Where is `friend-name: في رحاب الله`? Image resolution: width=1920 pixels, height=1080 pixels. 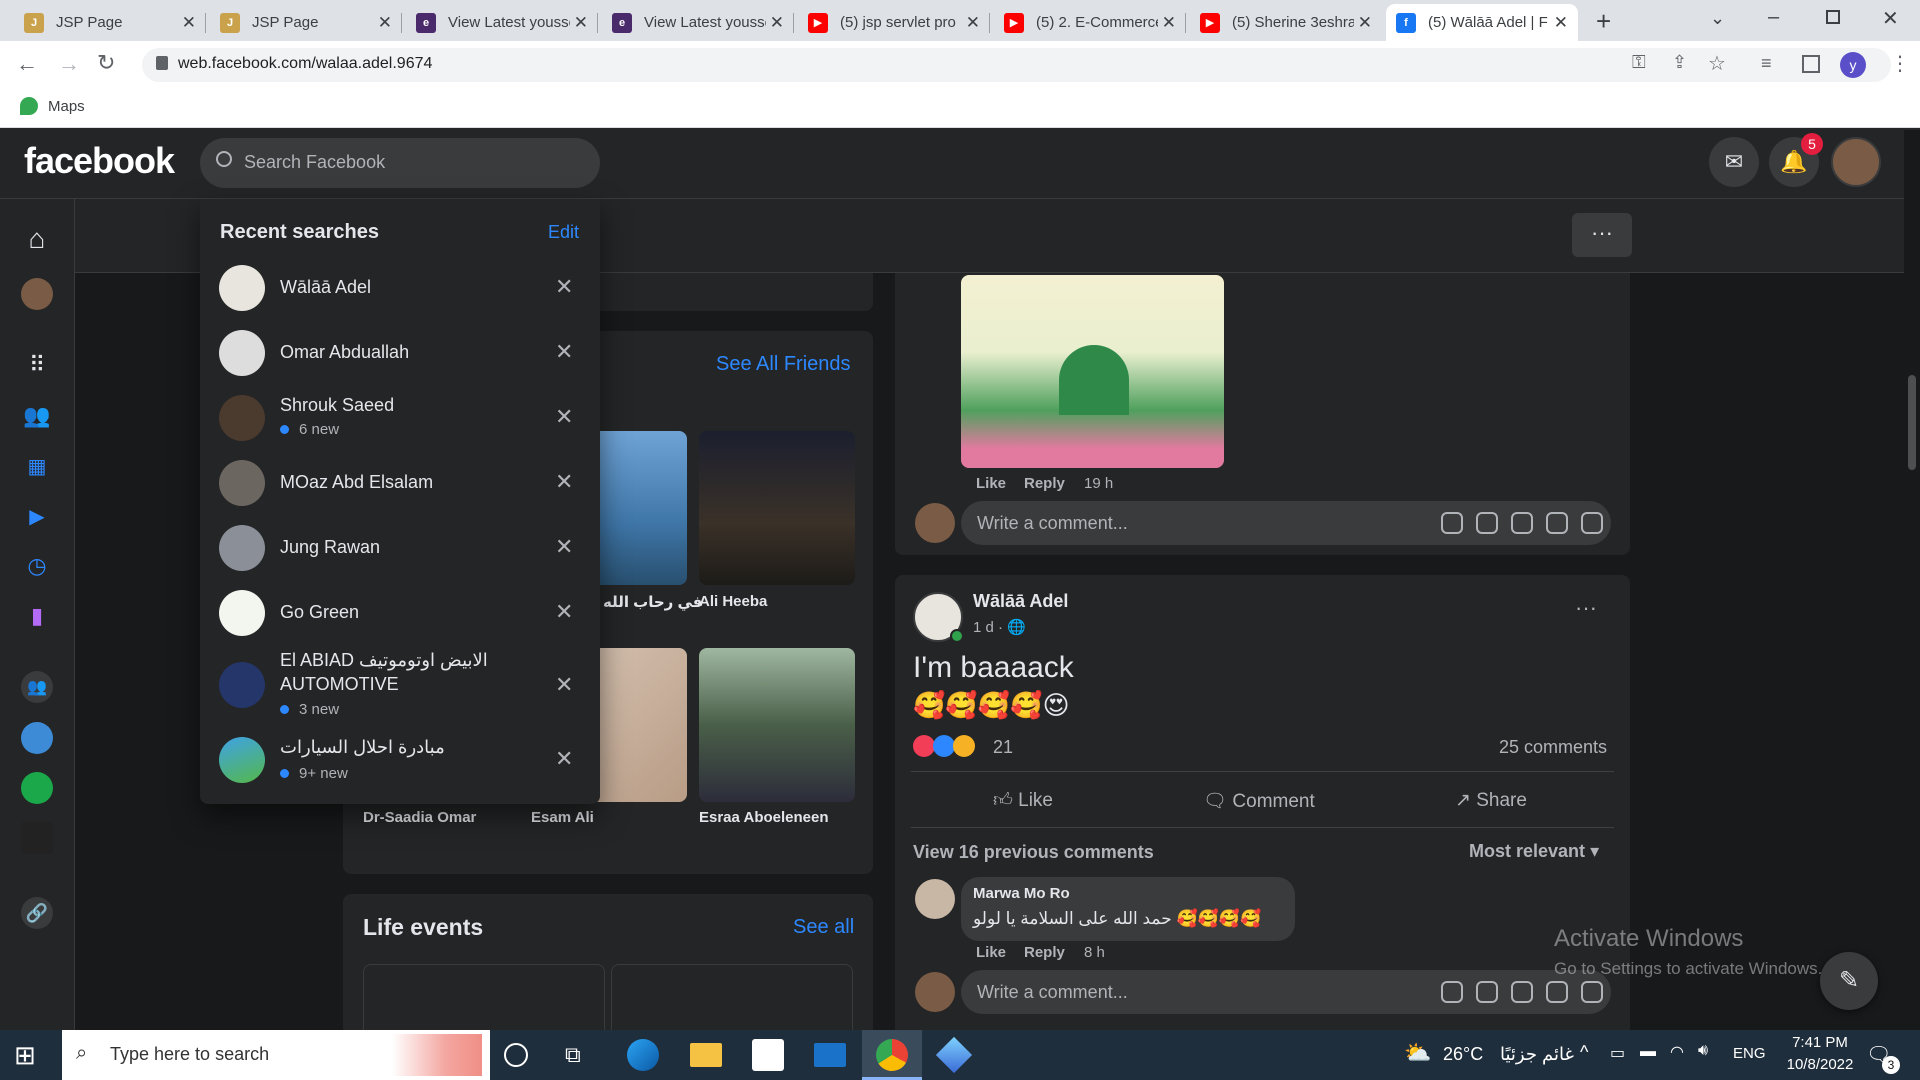 friend-name: في رحاب الله is located at coordinates (652, 602).